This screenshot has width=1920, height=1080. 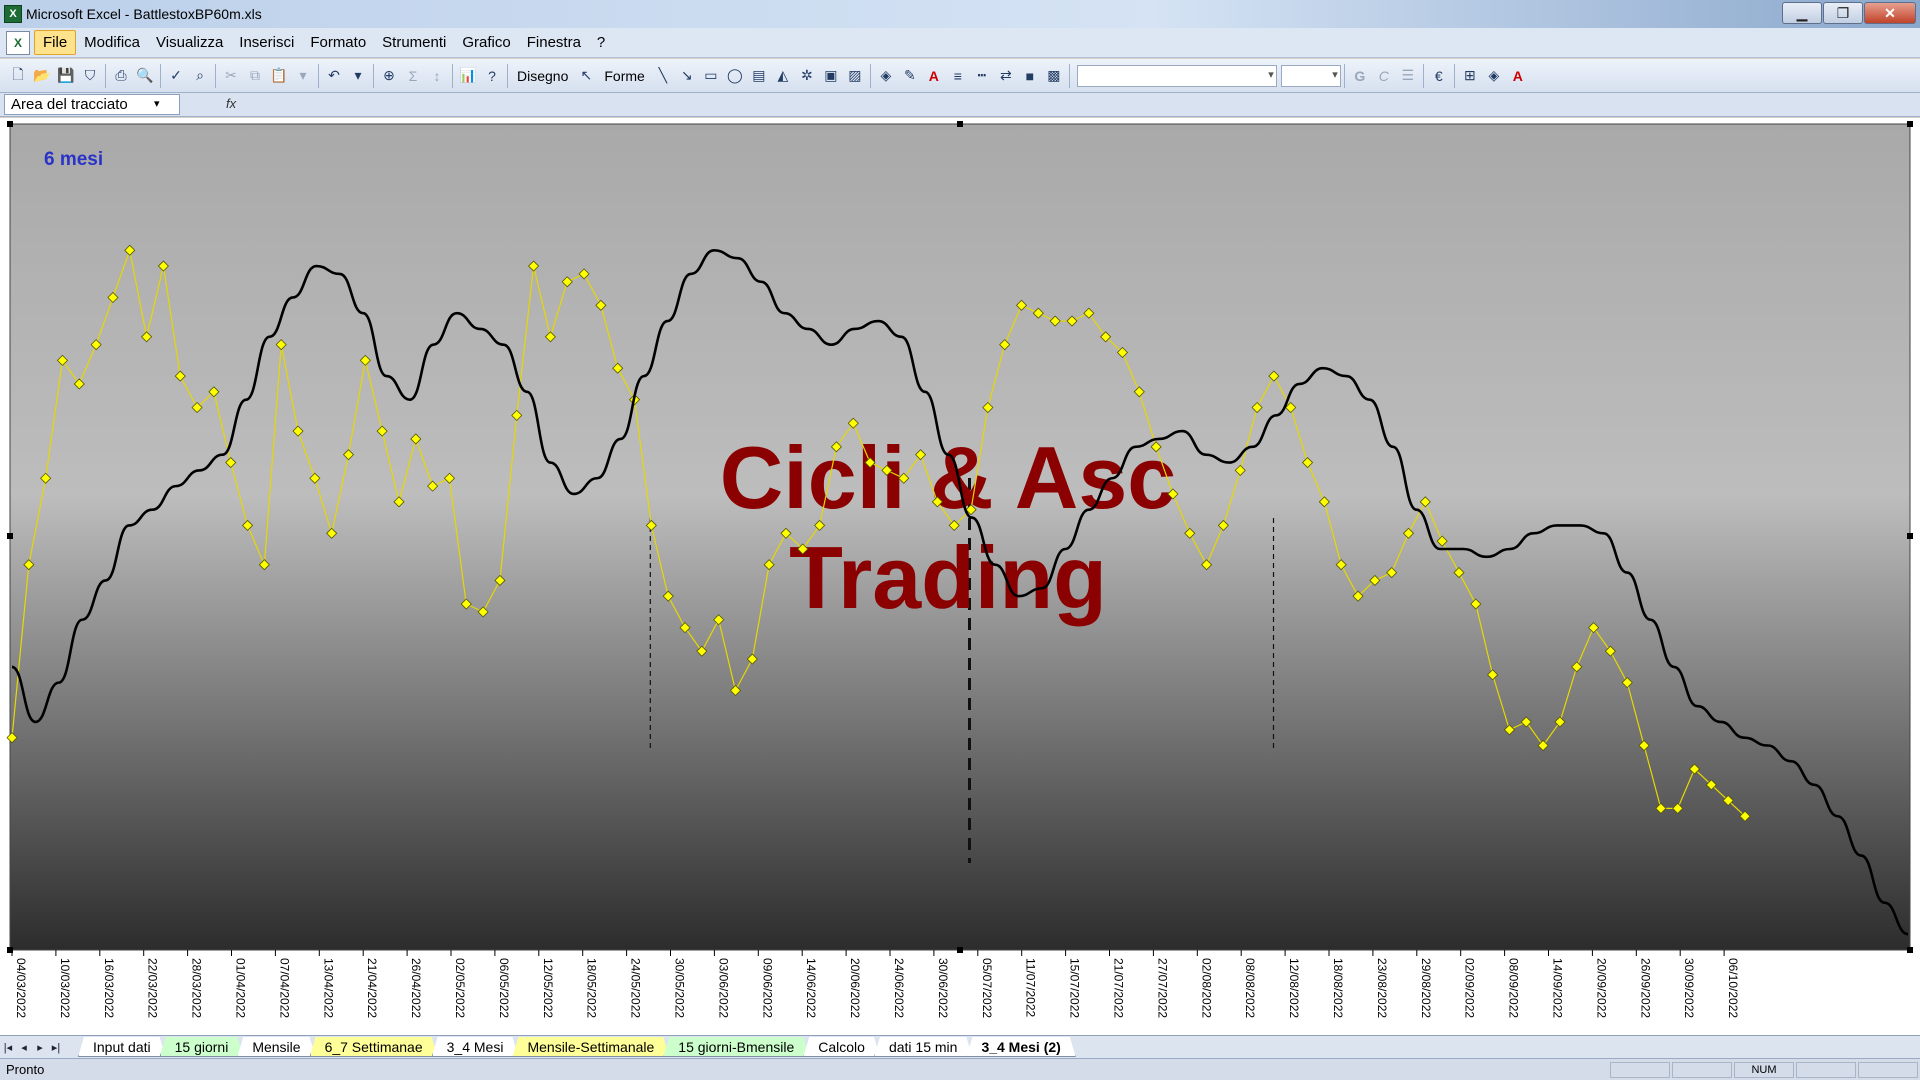 What do you see at coordinates (279, 76) in the screenshot?
I see `paste-icon: 📋` at bounding box center [279, 76].